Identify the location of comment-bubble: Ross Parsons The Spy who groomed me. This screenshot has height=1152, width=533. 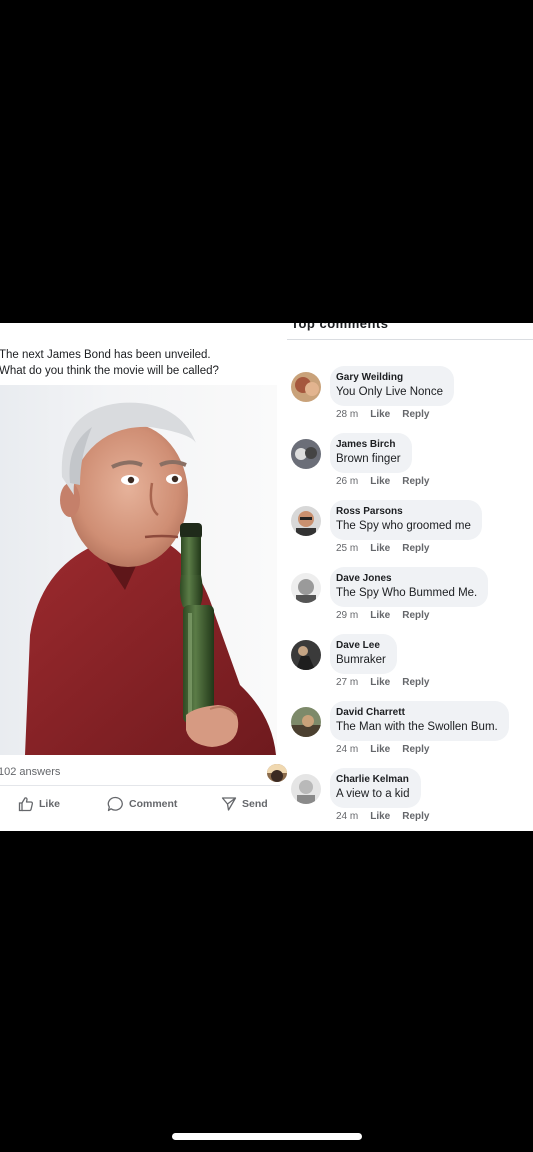
(406, 520).